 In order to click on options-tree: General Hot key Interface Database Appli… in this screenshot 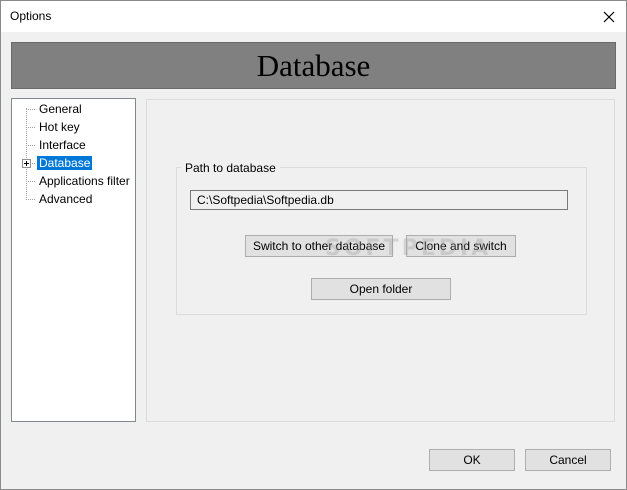, I will do `click(73, 260)`.